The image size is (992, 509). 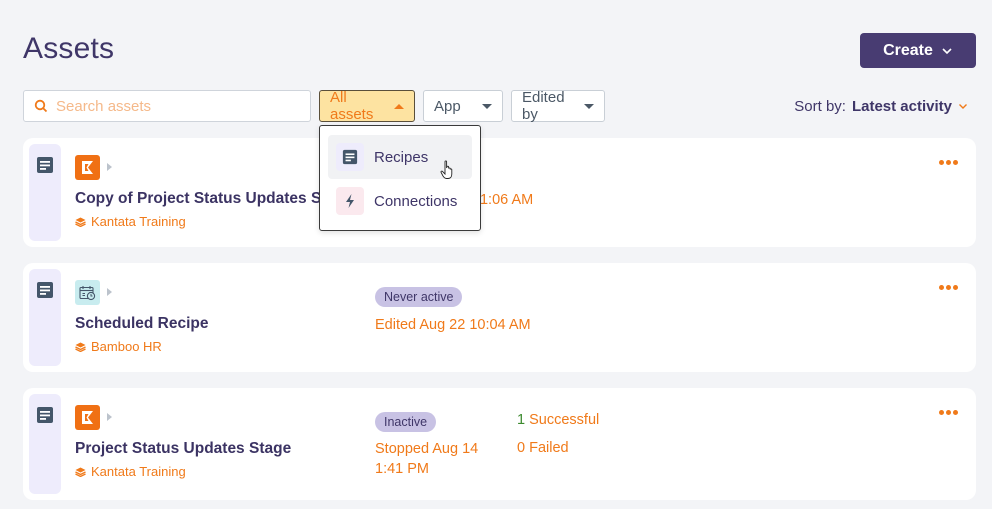 I want to click on filter-app-label: App, so click(x=447, y=106).